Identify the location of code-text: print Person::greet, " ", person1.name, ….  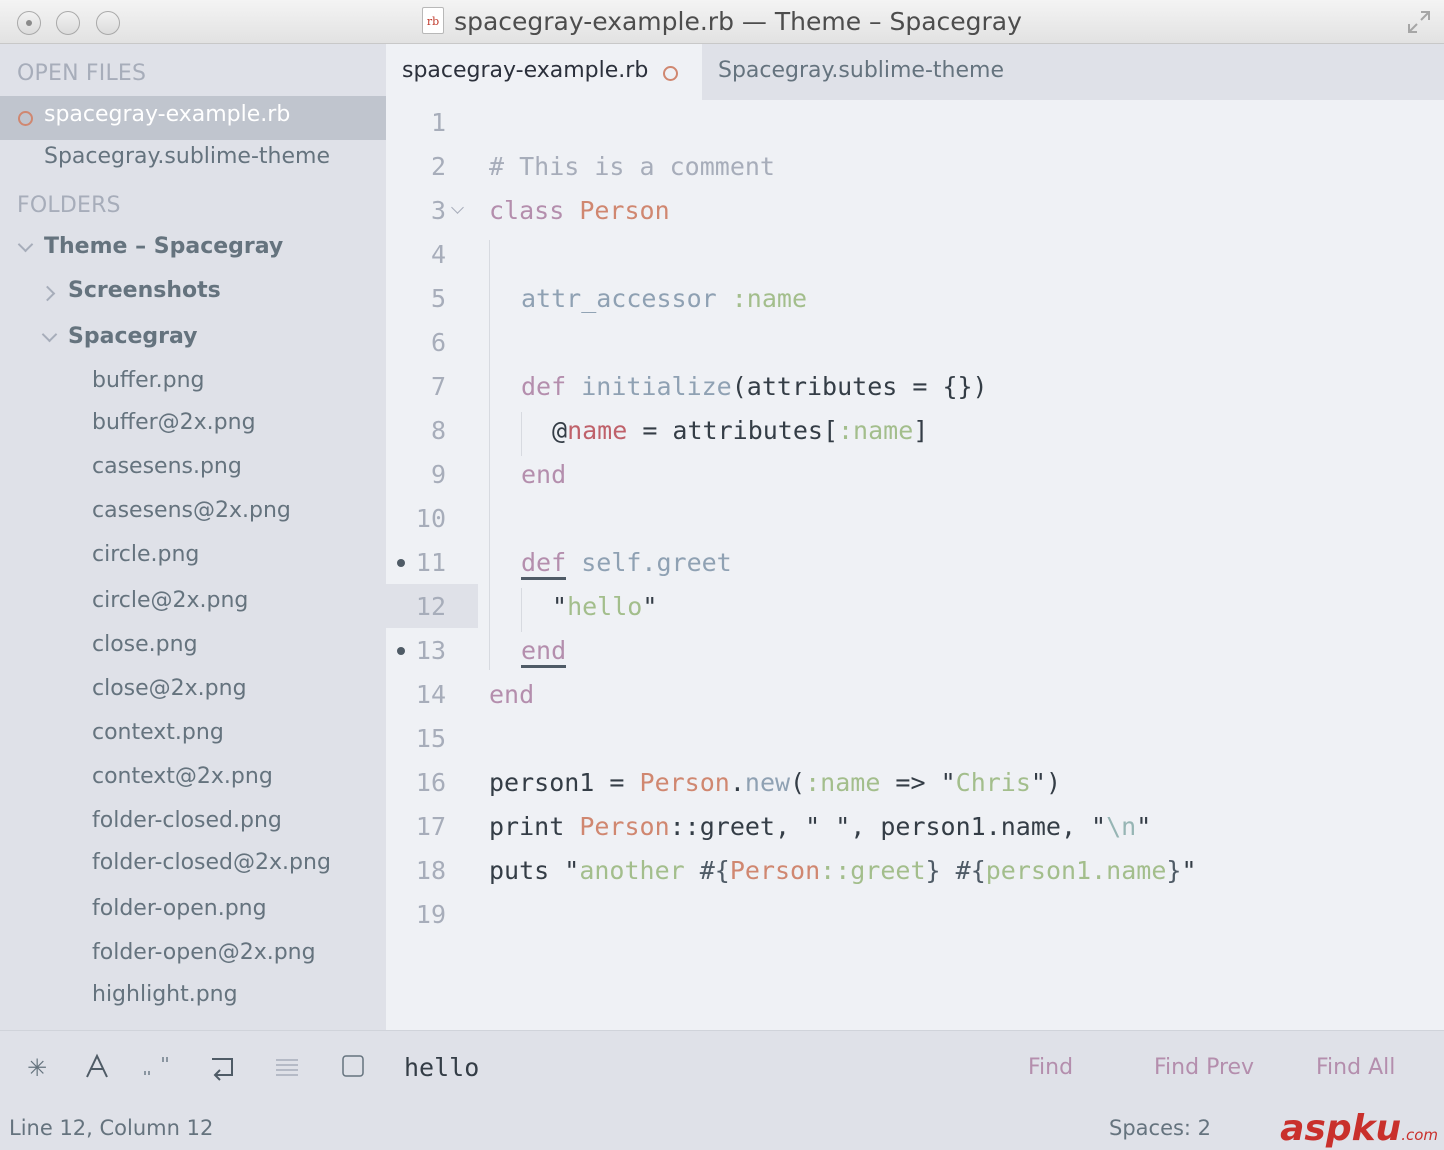
(820, 826).